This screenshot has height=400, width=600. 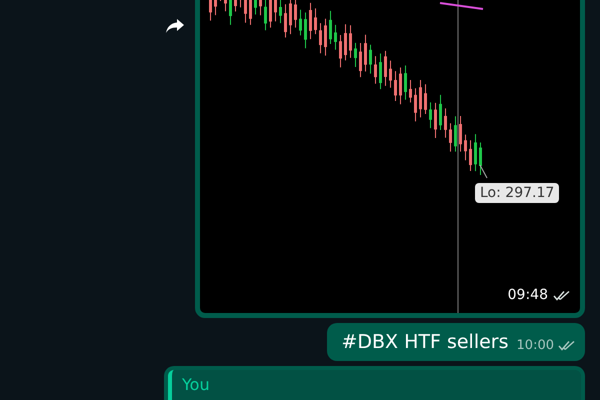 I want to click on leader-line, so click(x=484, y=171).